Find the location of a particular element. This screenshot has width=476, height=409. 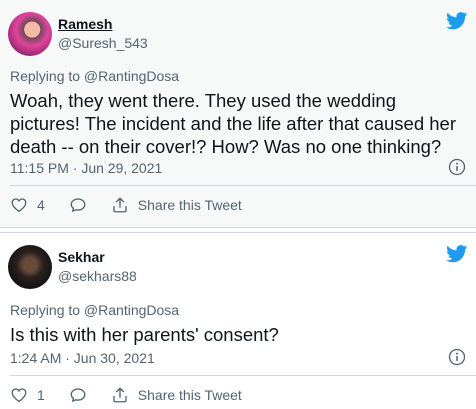

like-button: 4 is located at coordinates (27, 205).